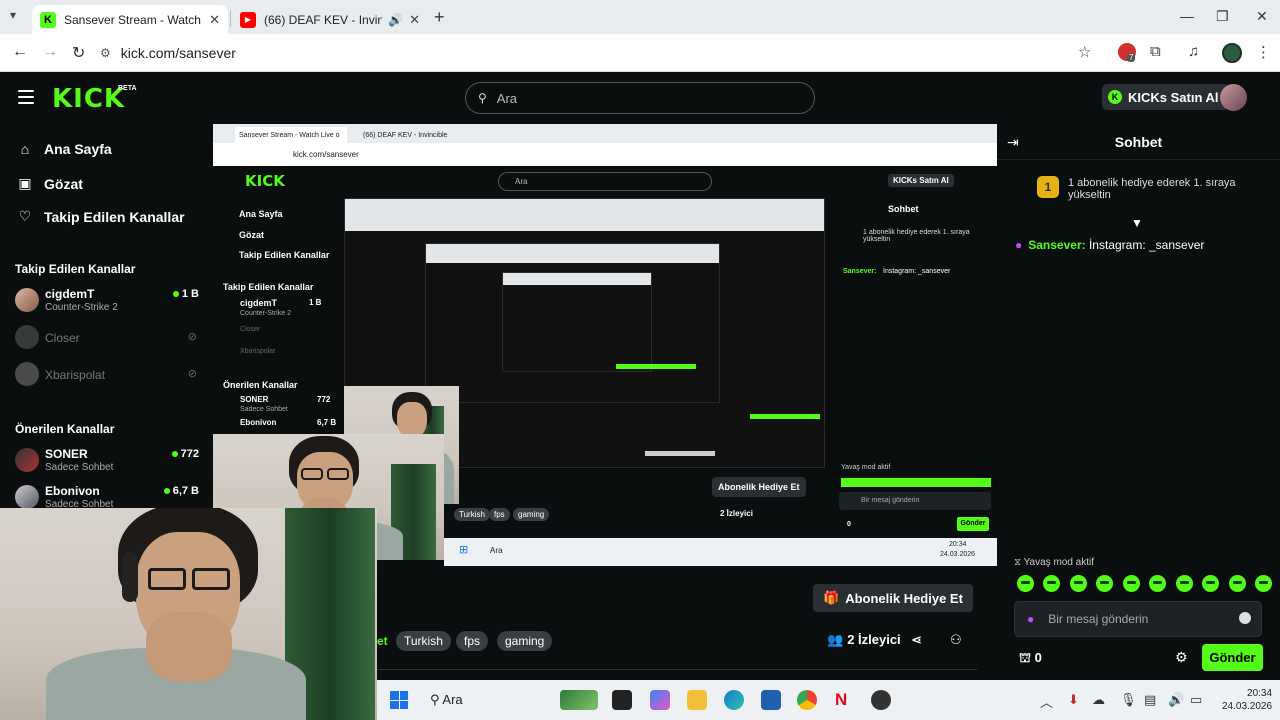  I want to click on subscribe-gift-button: 🎁 Abonelik Hediye Et, so click(893, 598).